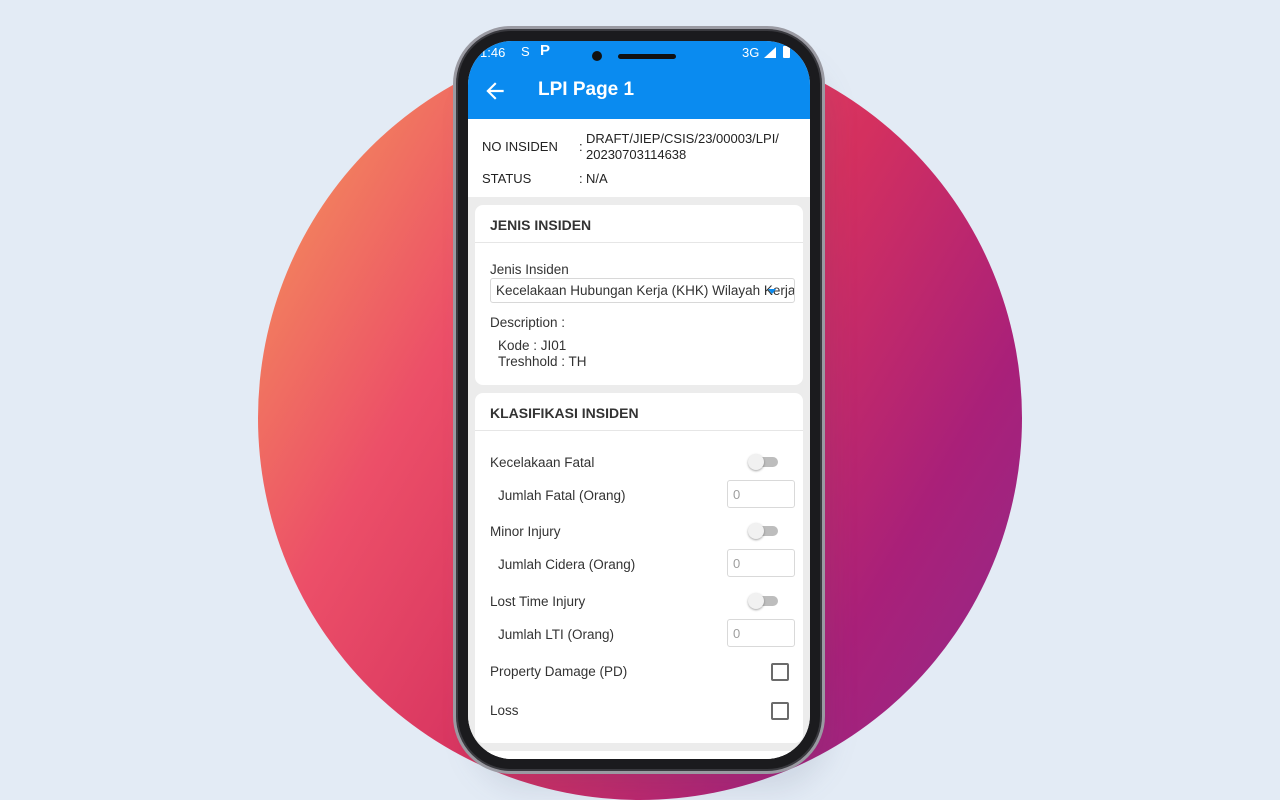  What do you see at coordinates (639, 53) in the screenshot?
I see `status-bar: 1:46 S P 3G` at bounding box center [639, 53].